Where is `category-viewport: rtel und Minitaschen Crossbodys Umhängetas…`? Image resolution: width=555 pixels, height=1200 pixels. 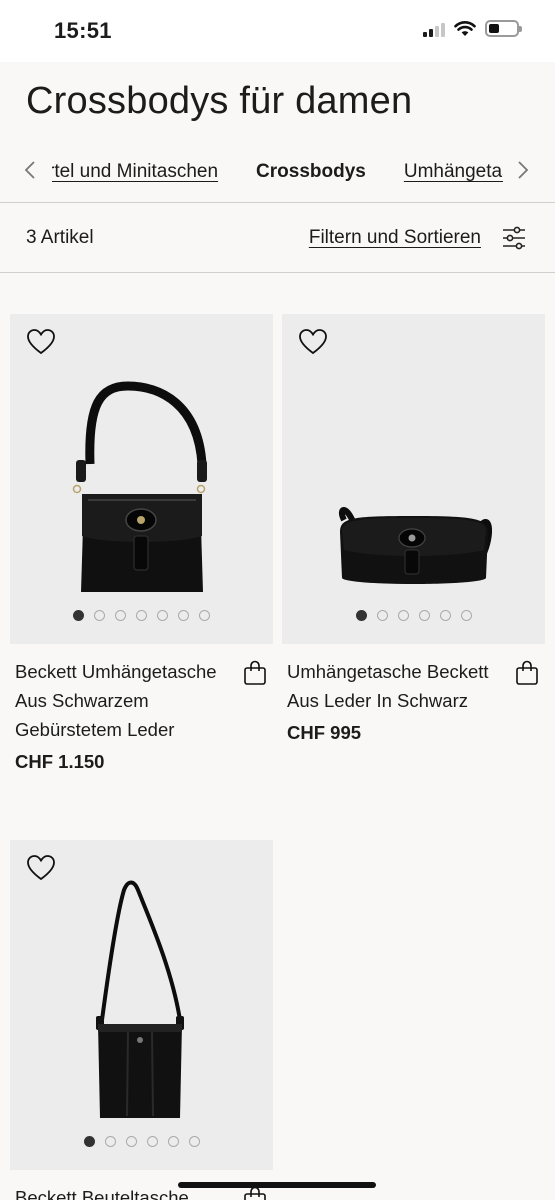
category-viewport: rtel und Minitaschen Crossbodys Umhängetas… is located at coordinates (277, 172).